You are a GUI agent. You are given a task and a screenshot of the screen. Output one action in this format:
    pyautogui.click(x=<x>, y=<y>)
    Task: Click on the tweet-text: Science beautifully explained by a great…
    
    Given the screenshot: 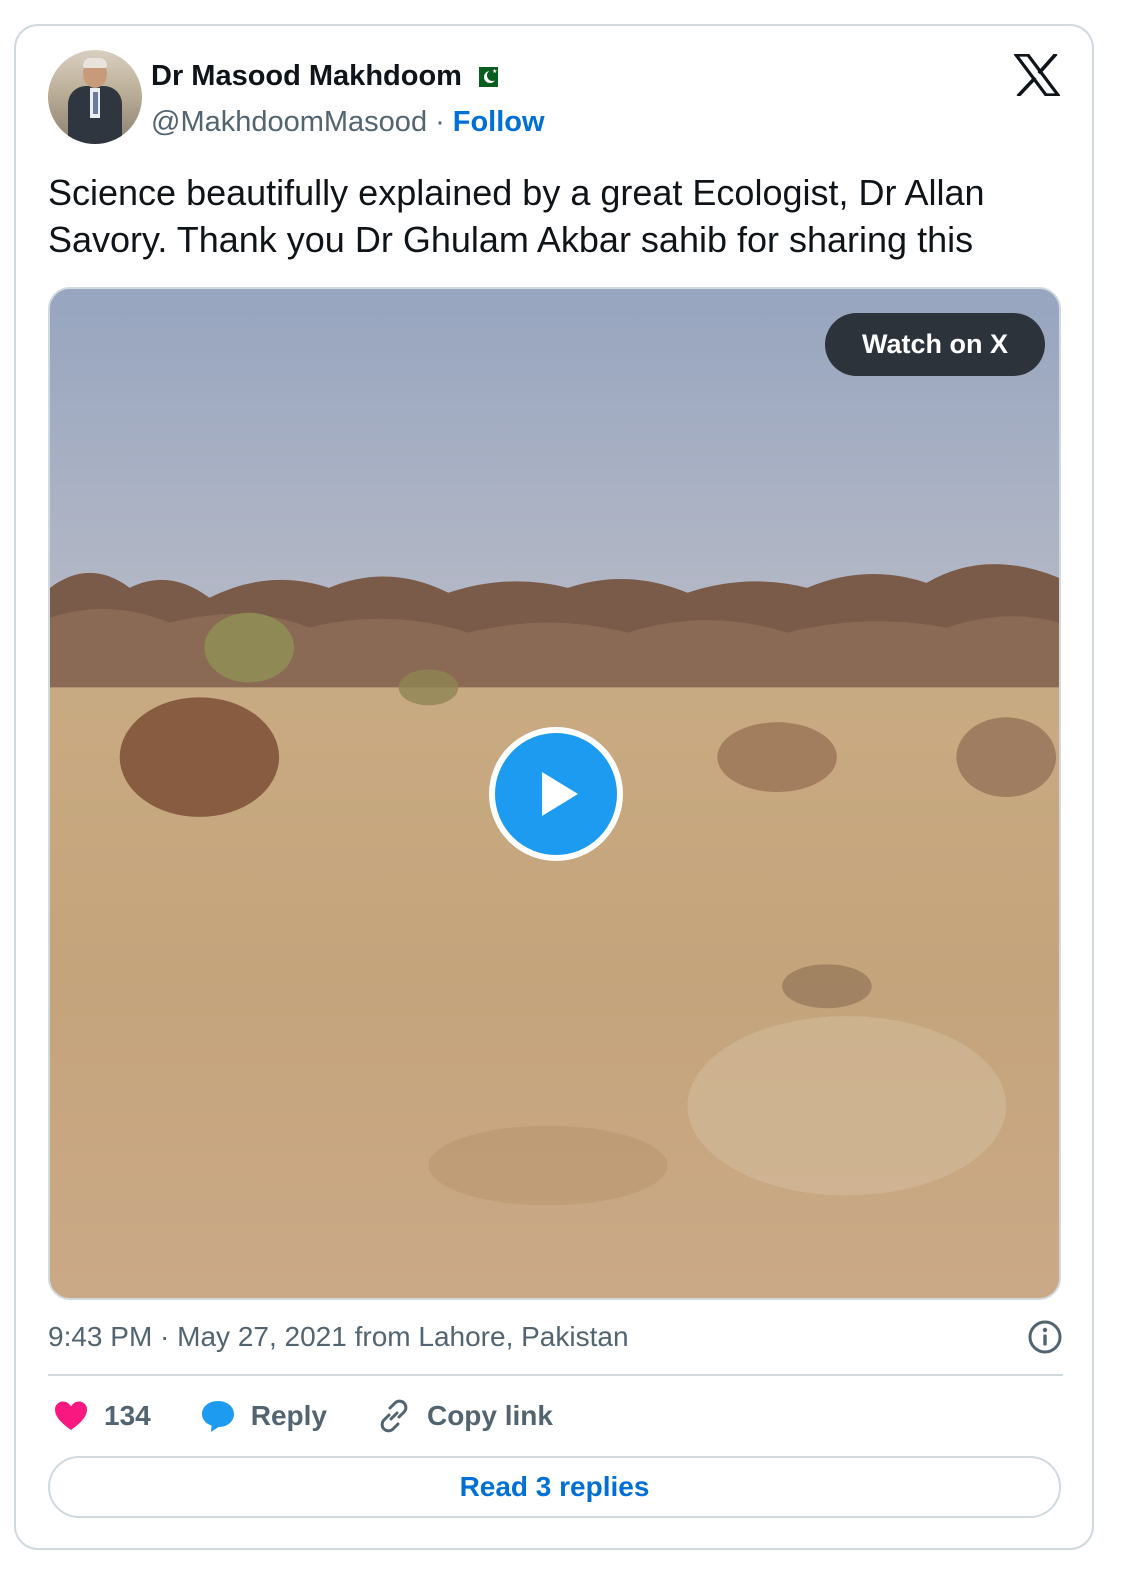 What is the action you would take?
    pyautogui.click(x=516, y=216)
    